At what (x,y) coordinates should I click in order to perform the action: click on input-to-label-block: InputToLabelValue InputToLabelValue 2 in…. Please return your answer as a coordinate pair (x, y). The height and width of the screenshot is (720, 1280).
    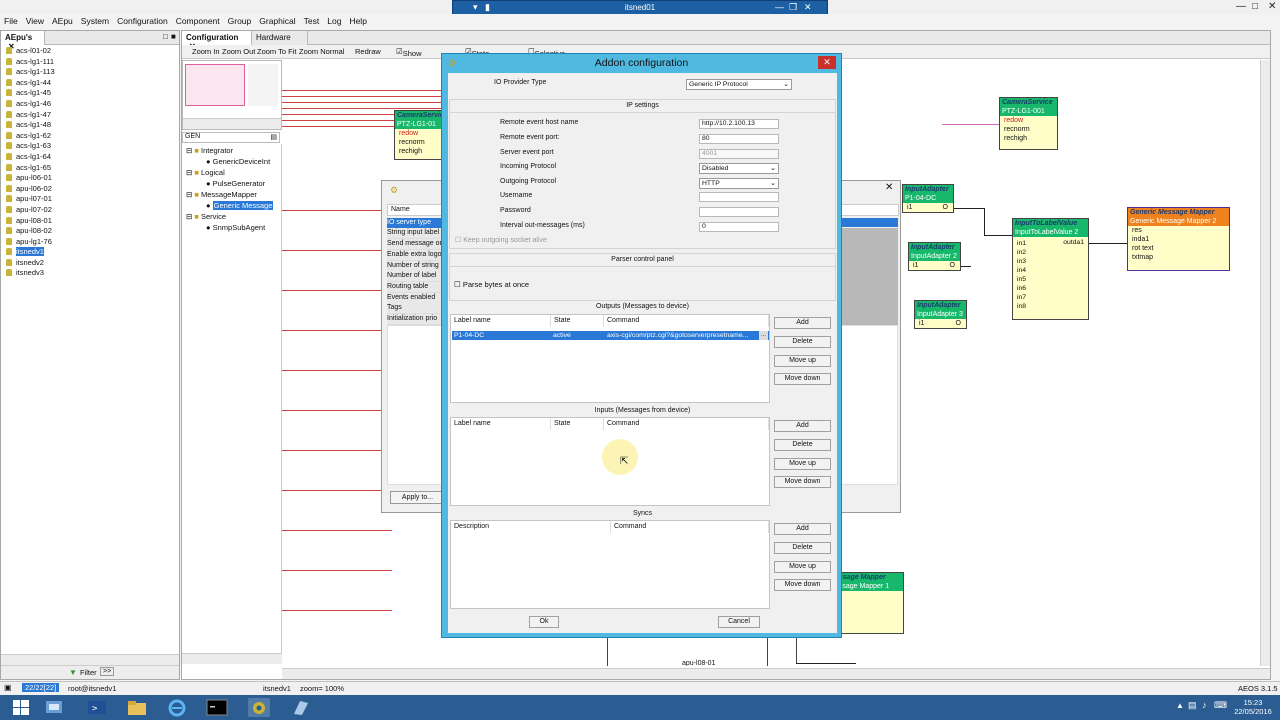
    Looking at the image, I should click on (1050, 269).